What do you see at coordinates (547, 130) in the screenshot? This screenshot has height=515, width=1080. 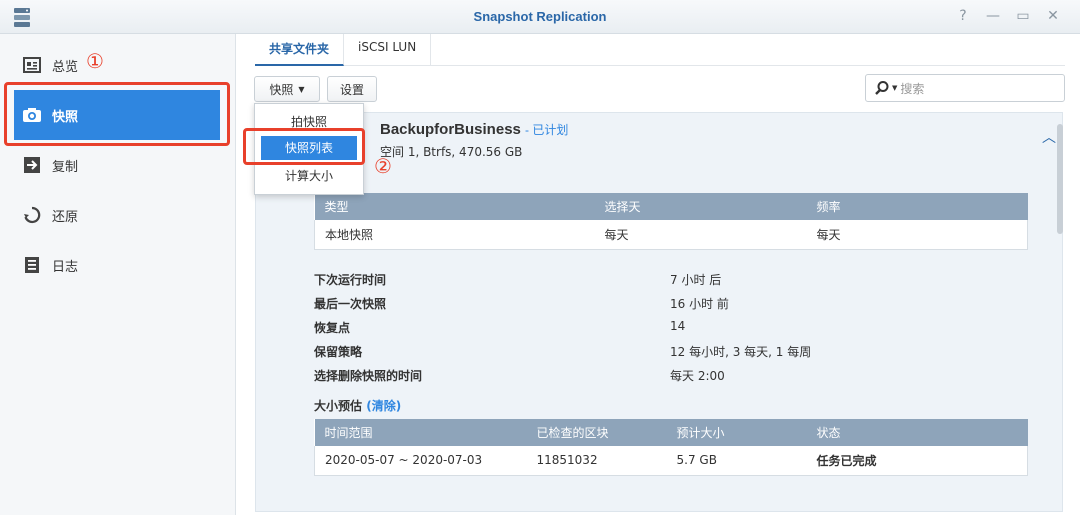 I see `task-status: - 已计划` at bounding box center [547, 130].